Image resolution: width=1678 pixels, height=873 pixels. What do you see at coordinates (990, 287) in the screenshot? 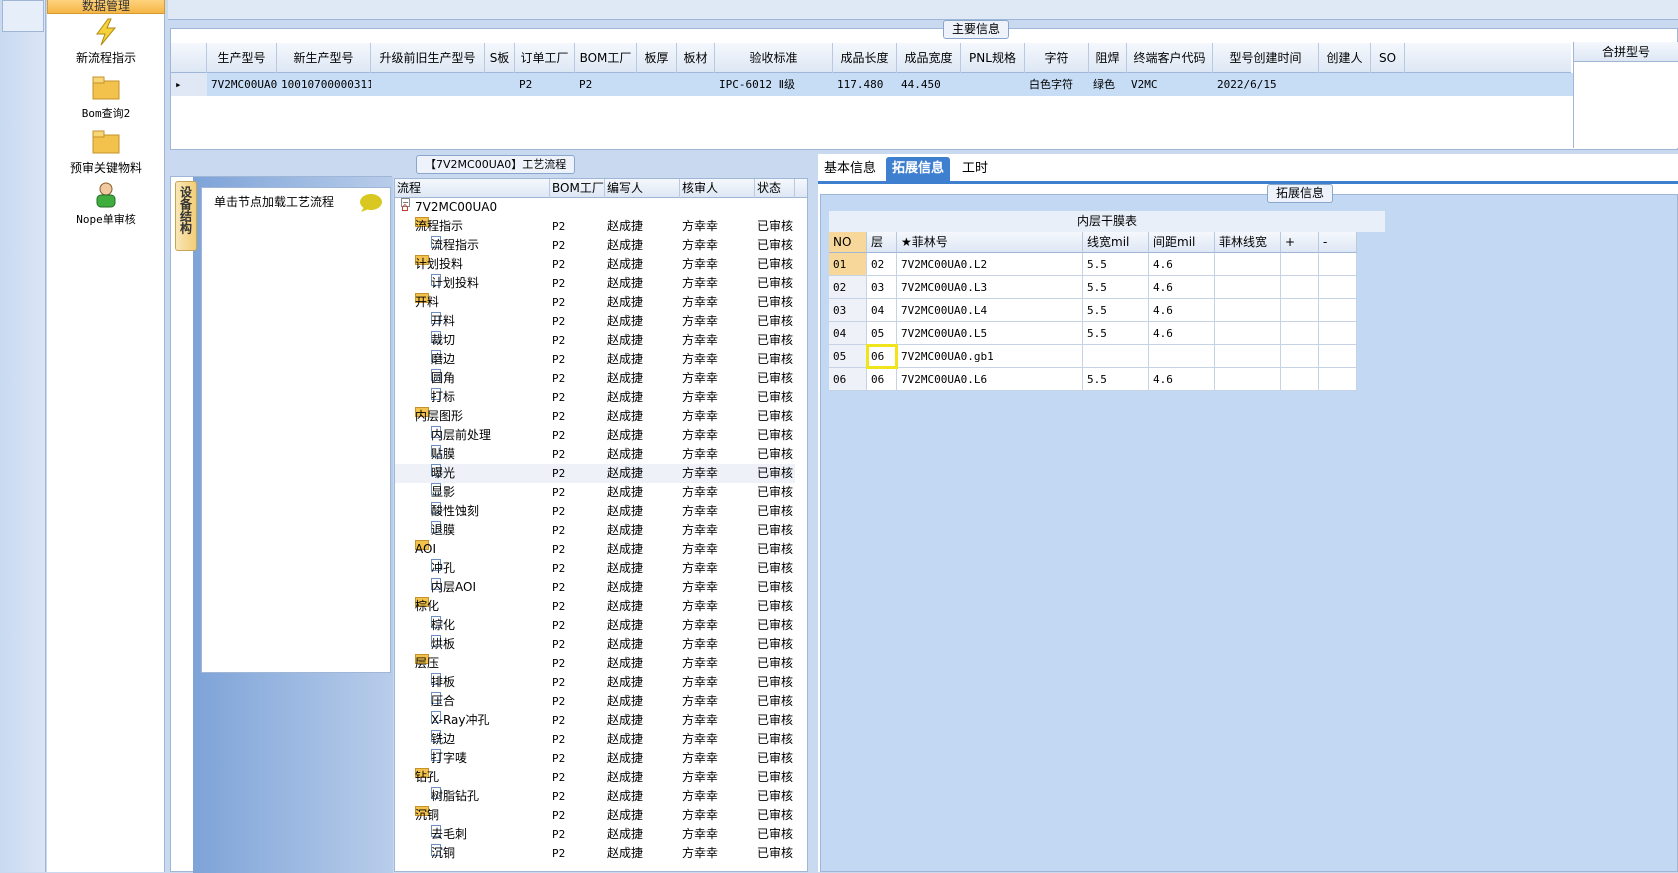
I see `grid-cell: 7V2MC00UA0.L3` at bounding box center [990, 287].